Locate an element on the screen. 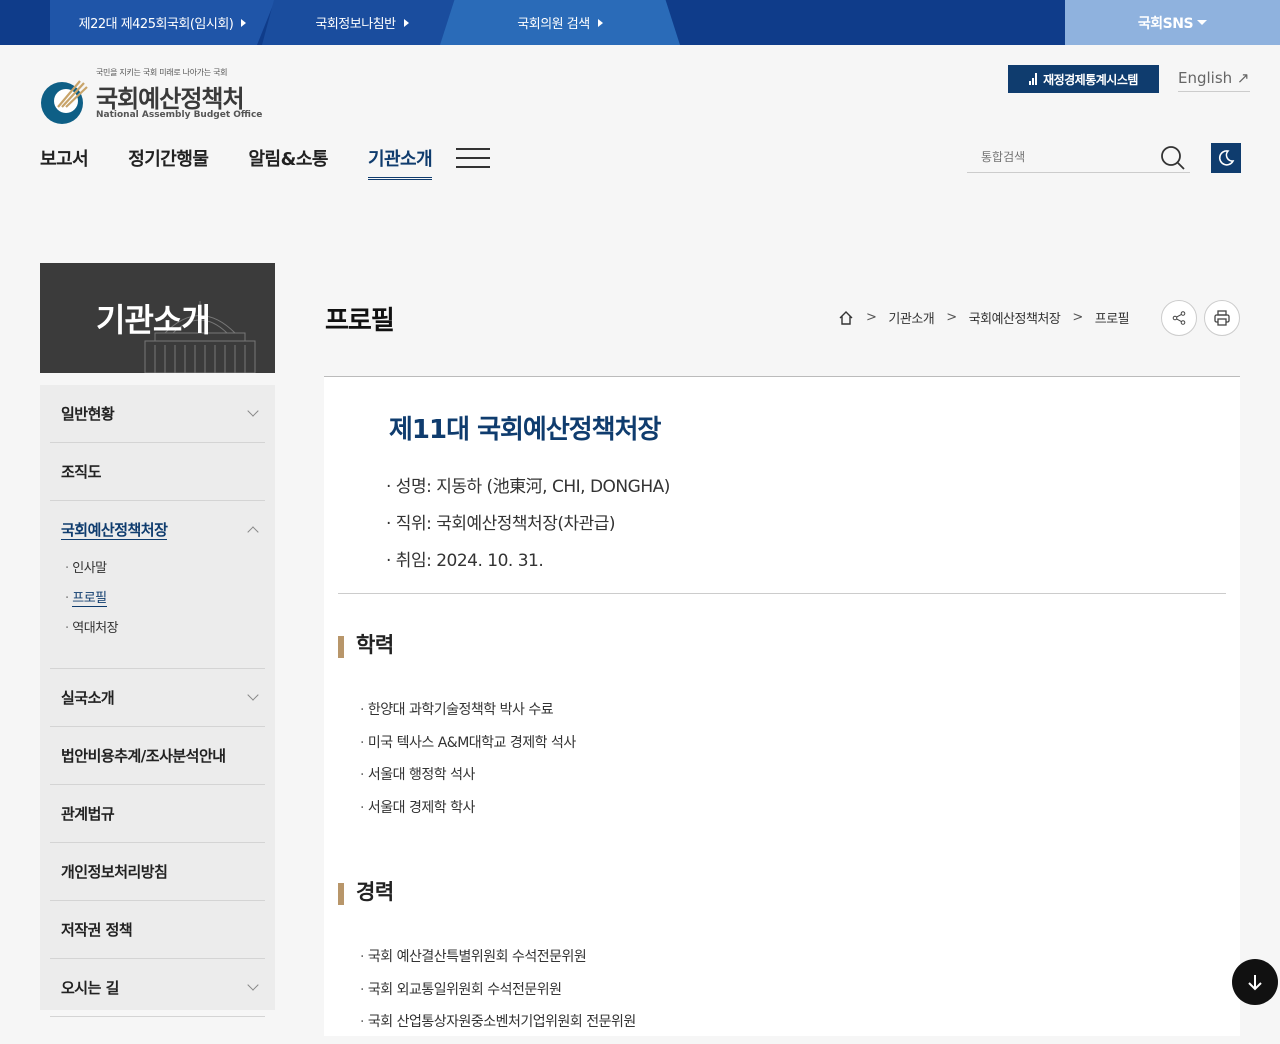 The height and width of the screenshot is (1044, 1280). sidebar-item-directions: 오시는 길 is located at coordinates (157, 988).